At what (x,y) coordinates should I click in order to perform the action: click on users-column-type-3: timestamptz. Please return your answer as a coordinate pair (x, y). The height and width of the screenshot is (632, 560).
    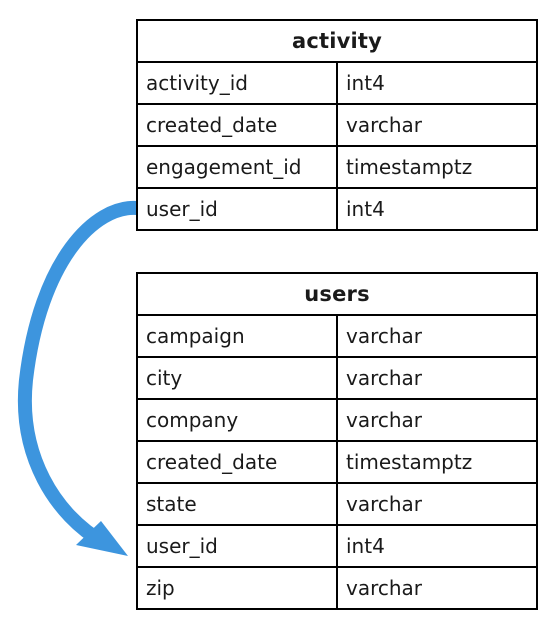
    Looking at the image, I should click on (437, 462).